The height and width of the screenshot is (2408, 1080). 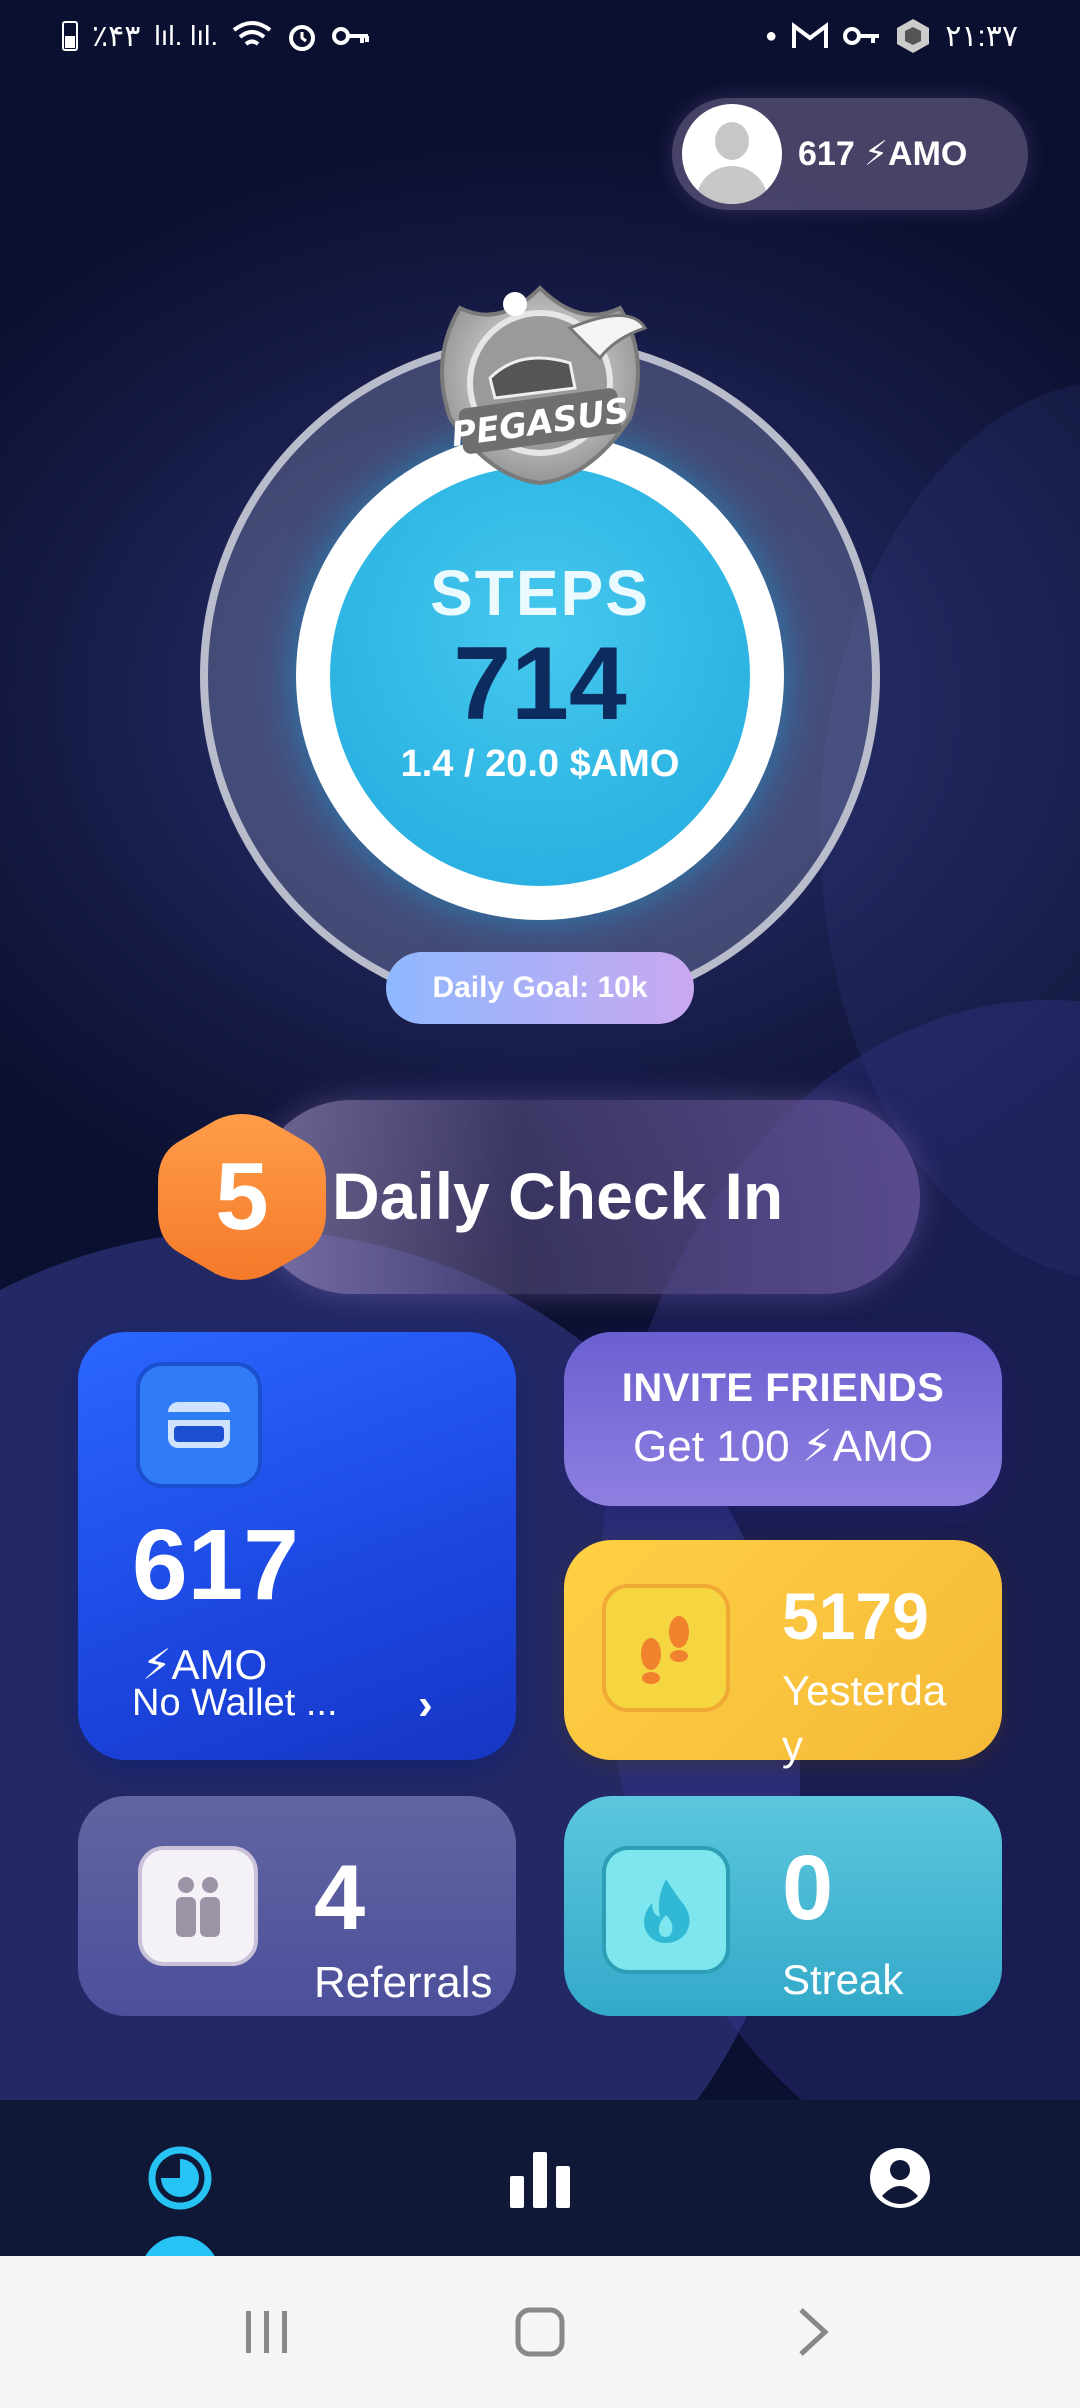 I want to click on invite-friends-card: INVITE FRIENDS Get 100 ⚡AMO, so click(x=783, y=1419).